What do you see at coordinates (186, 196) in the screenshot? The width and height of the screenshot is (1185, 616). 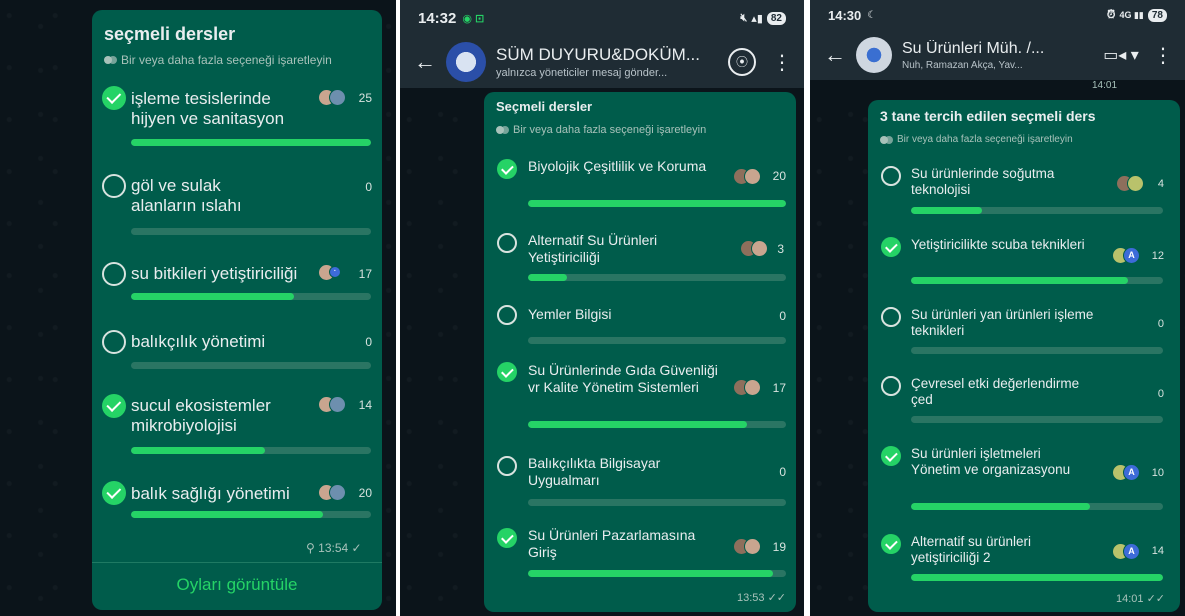 I see `poll-option-label: göl ve sulak alanların ıslahı` at bounding box center [186, 196].